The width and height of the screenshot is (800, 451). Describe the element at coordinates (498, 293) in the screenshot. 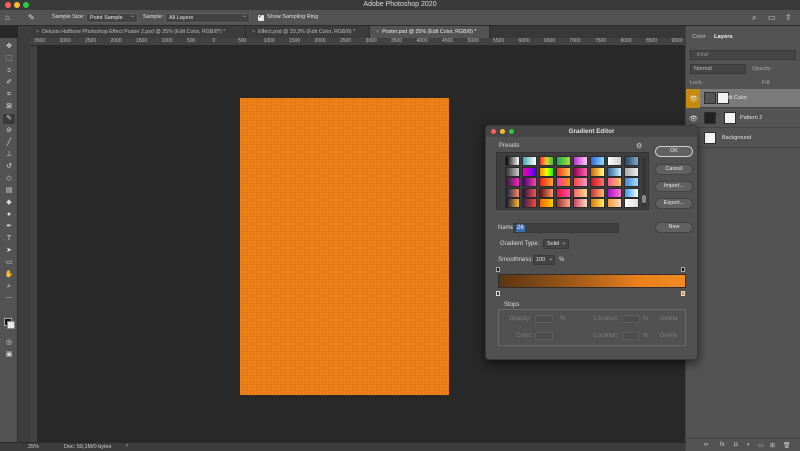

I see `color-stop-left` at that location.